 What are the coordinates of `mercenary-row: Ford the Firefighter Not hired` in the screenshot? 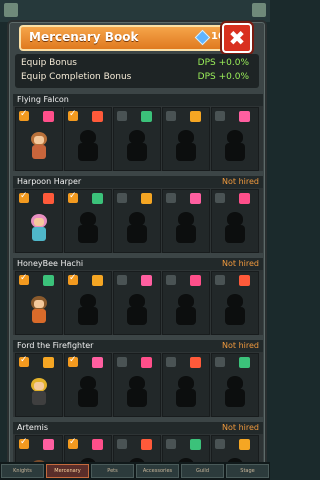 It's located at (138, 378).